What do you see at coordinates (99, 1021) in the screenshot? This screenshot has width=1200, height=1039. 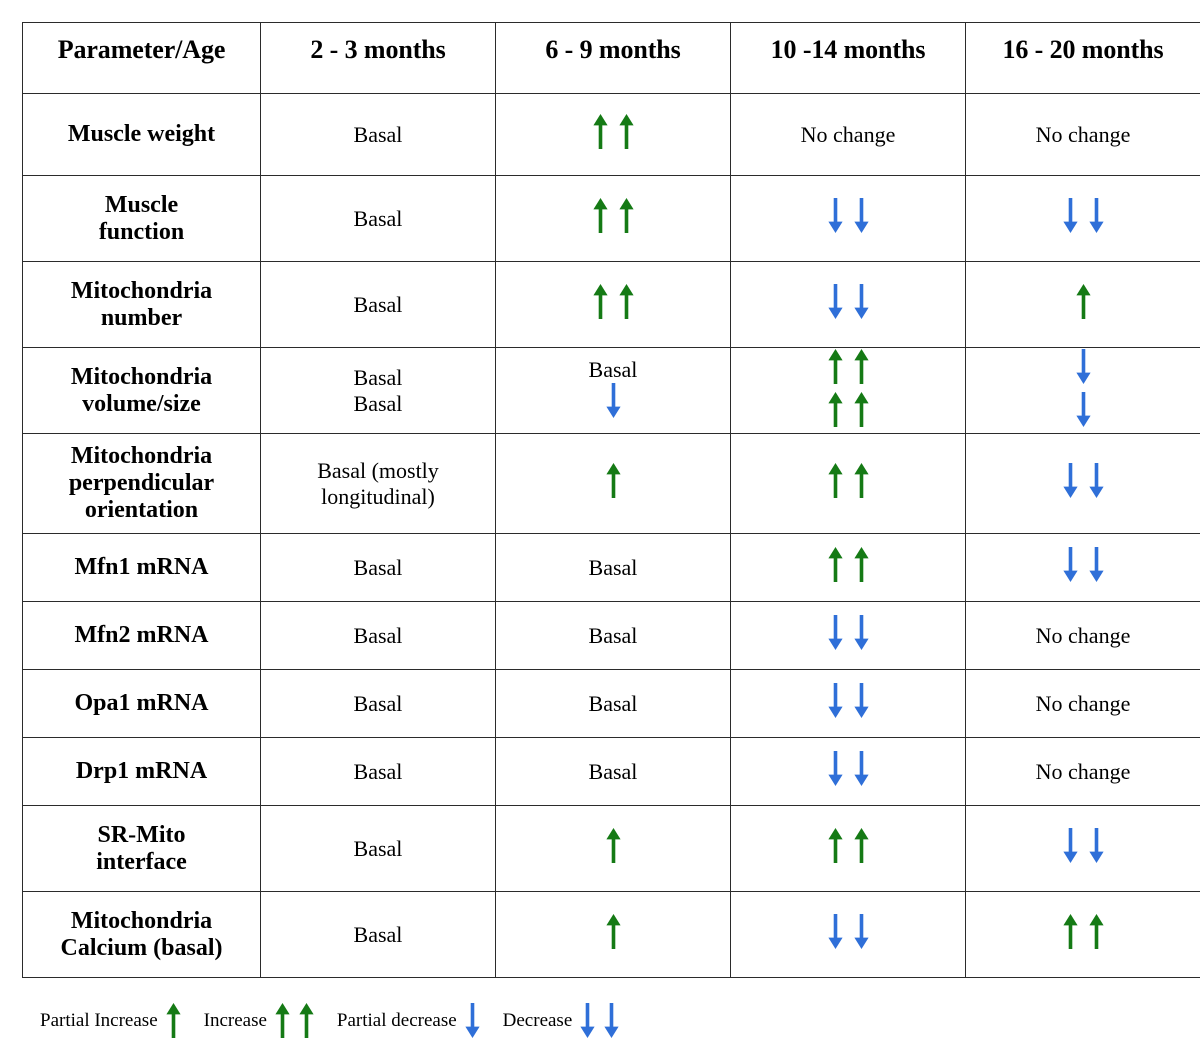 I see `legend-item-label: Partial Increase` at bounding box center [99, 1021].